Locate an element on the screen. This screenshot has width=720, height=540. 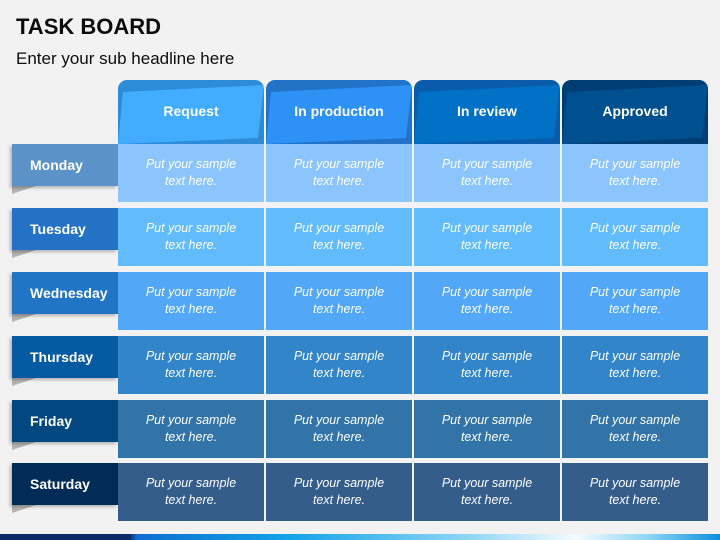
column-header-in-production: In production is located at coordinates (339, 112).